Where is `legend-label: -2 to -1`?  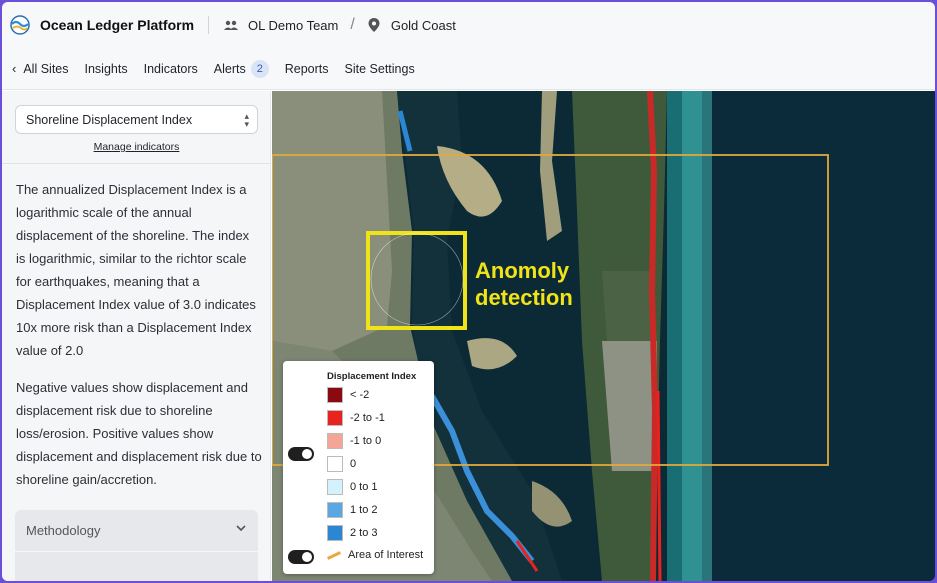 legend-label: -2 to -1 is located at coordinates (367, 418).